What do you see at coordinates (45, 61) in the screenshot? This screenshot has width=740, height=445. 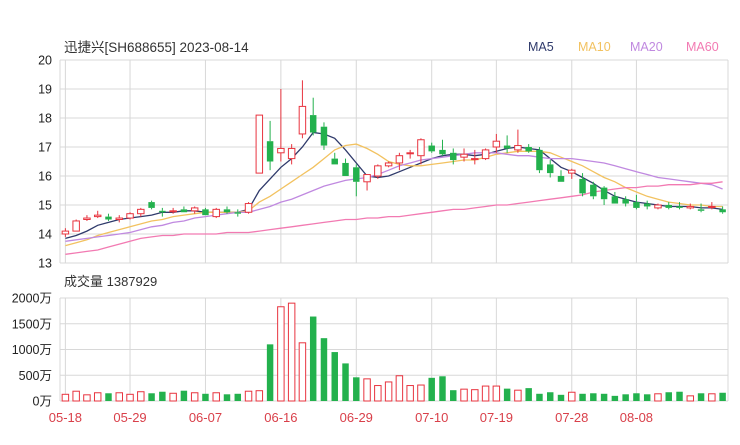 I see `price-tick-label: 20` at bounding box center [45, 61].